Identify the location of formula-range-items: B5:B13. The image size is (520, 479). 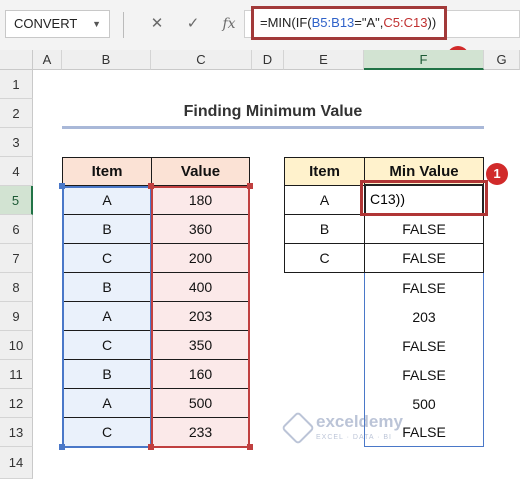
(333, 22).